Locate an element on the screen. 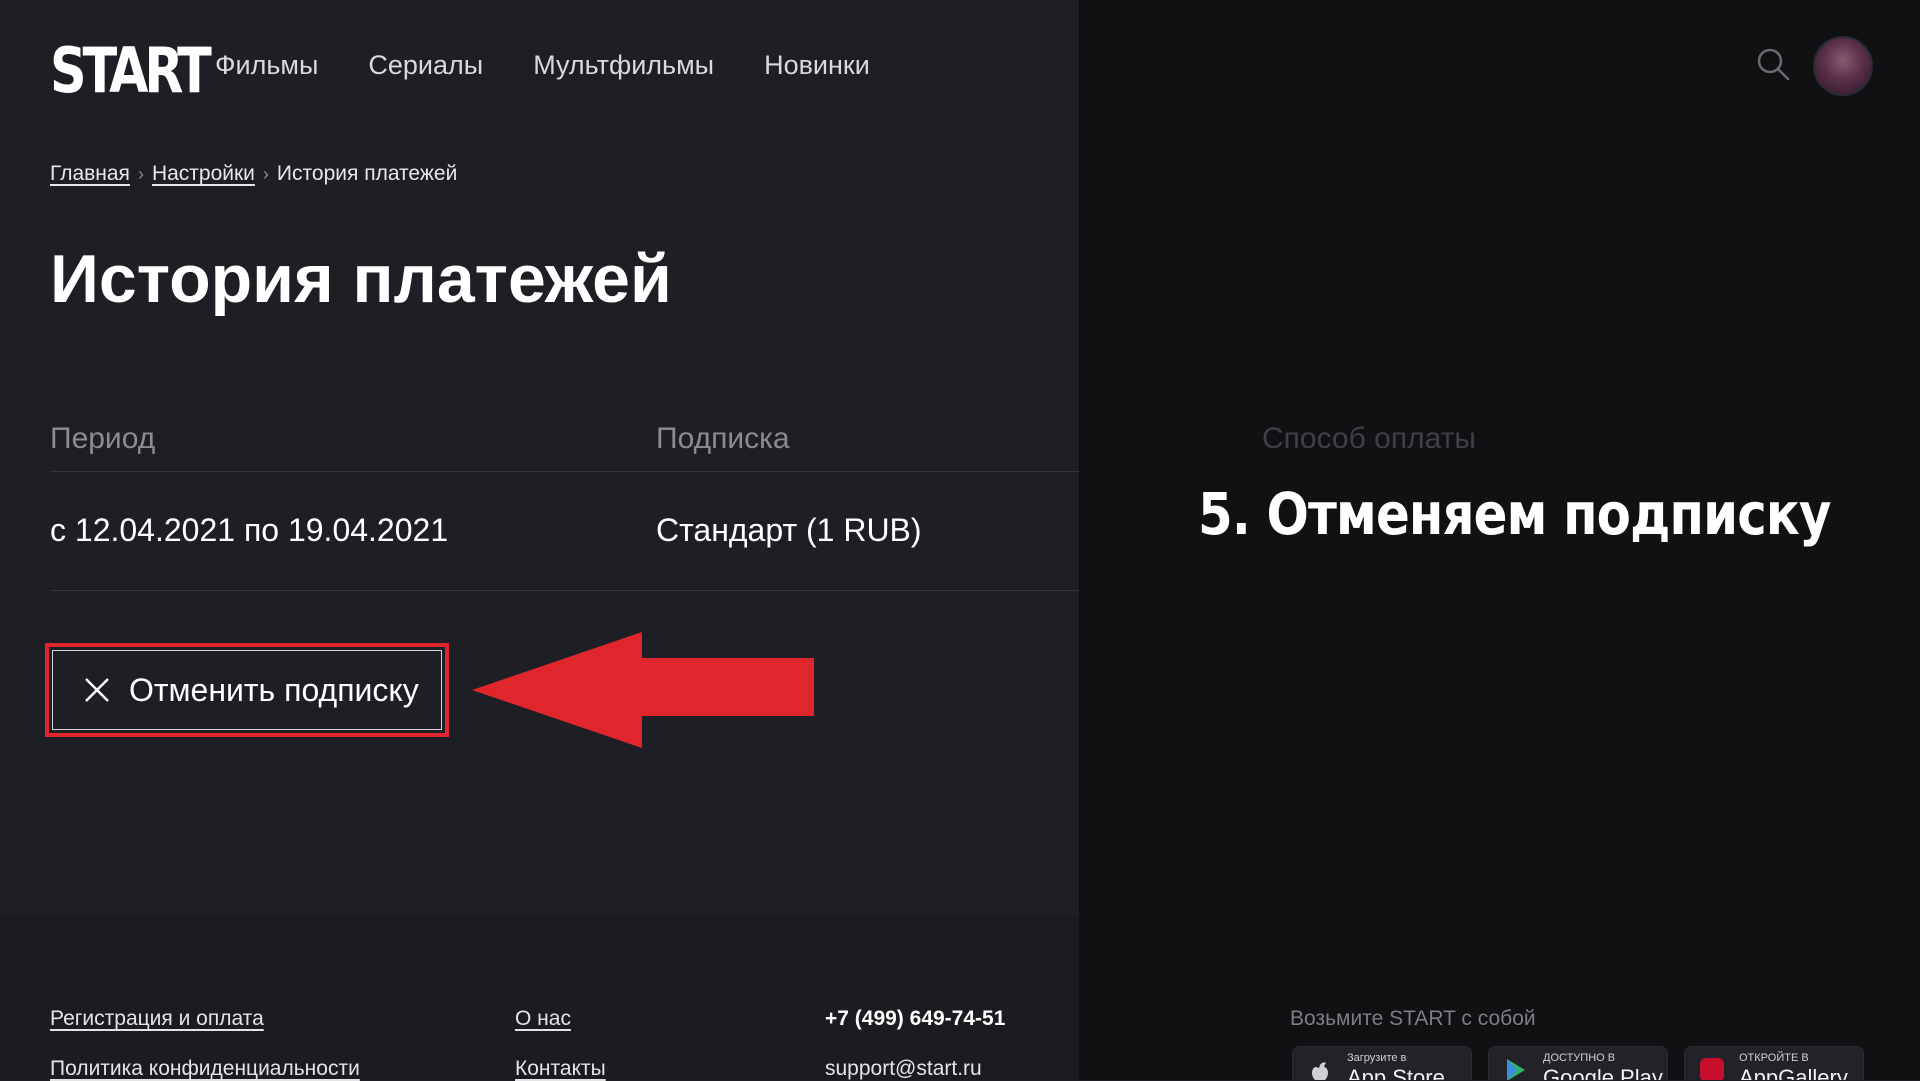  overlay-caption: 5. Отменяем подписку is located at coordinates (1514, 514).